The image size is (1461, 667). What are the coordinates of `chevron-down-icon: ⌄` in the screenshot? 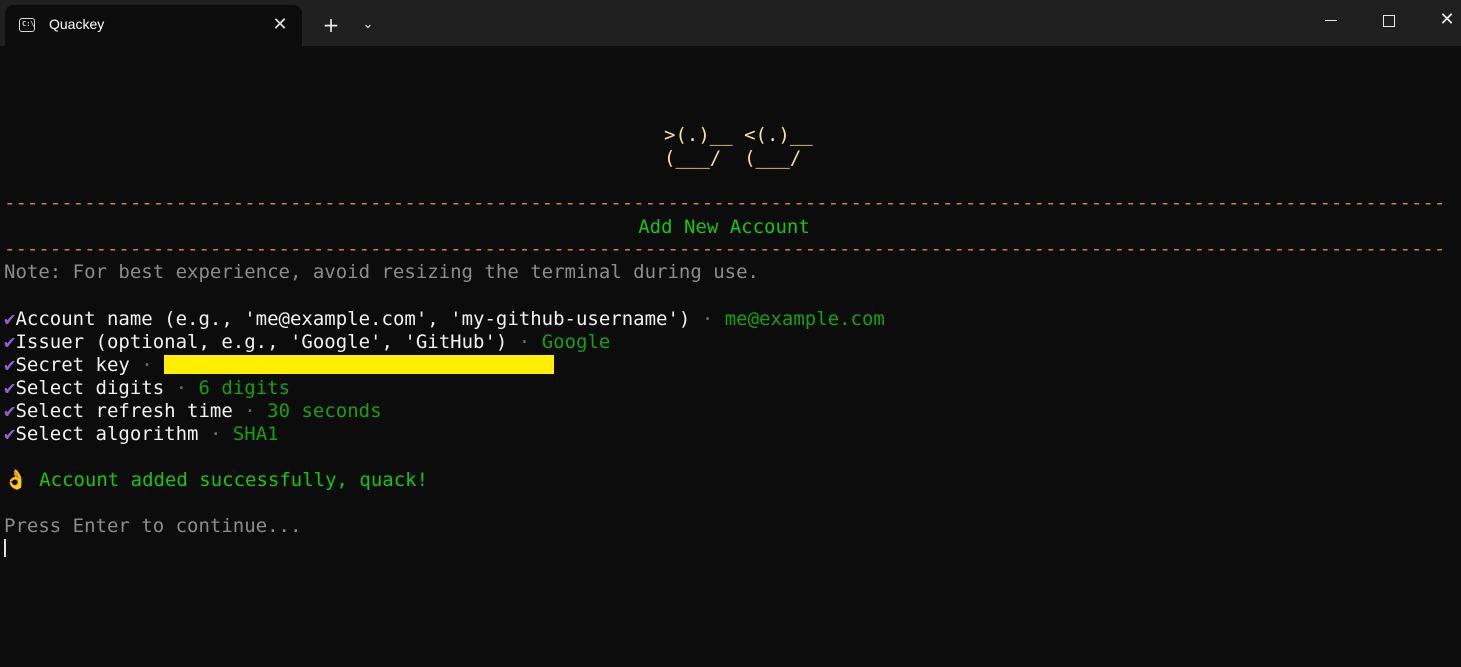 It's located at (368, 25).